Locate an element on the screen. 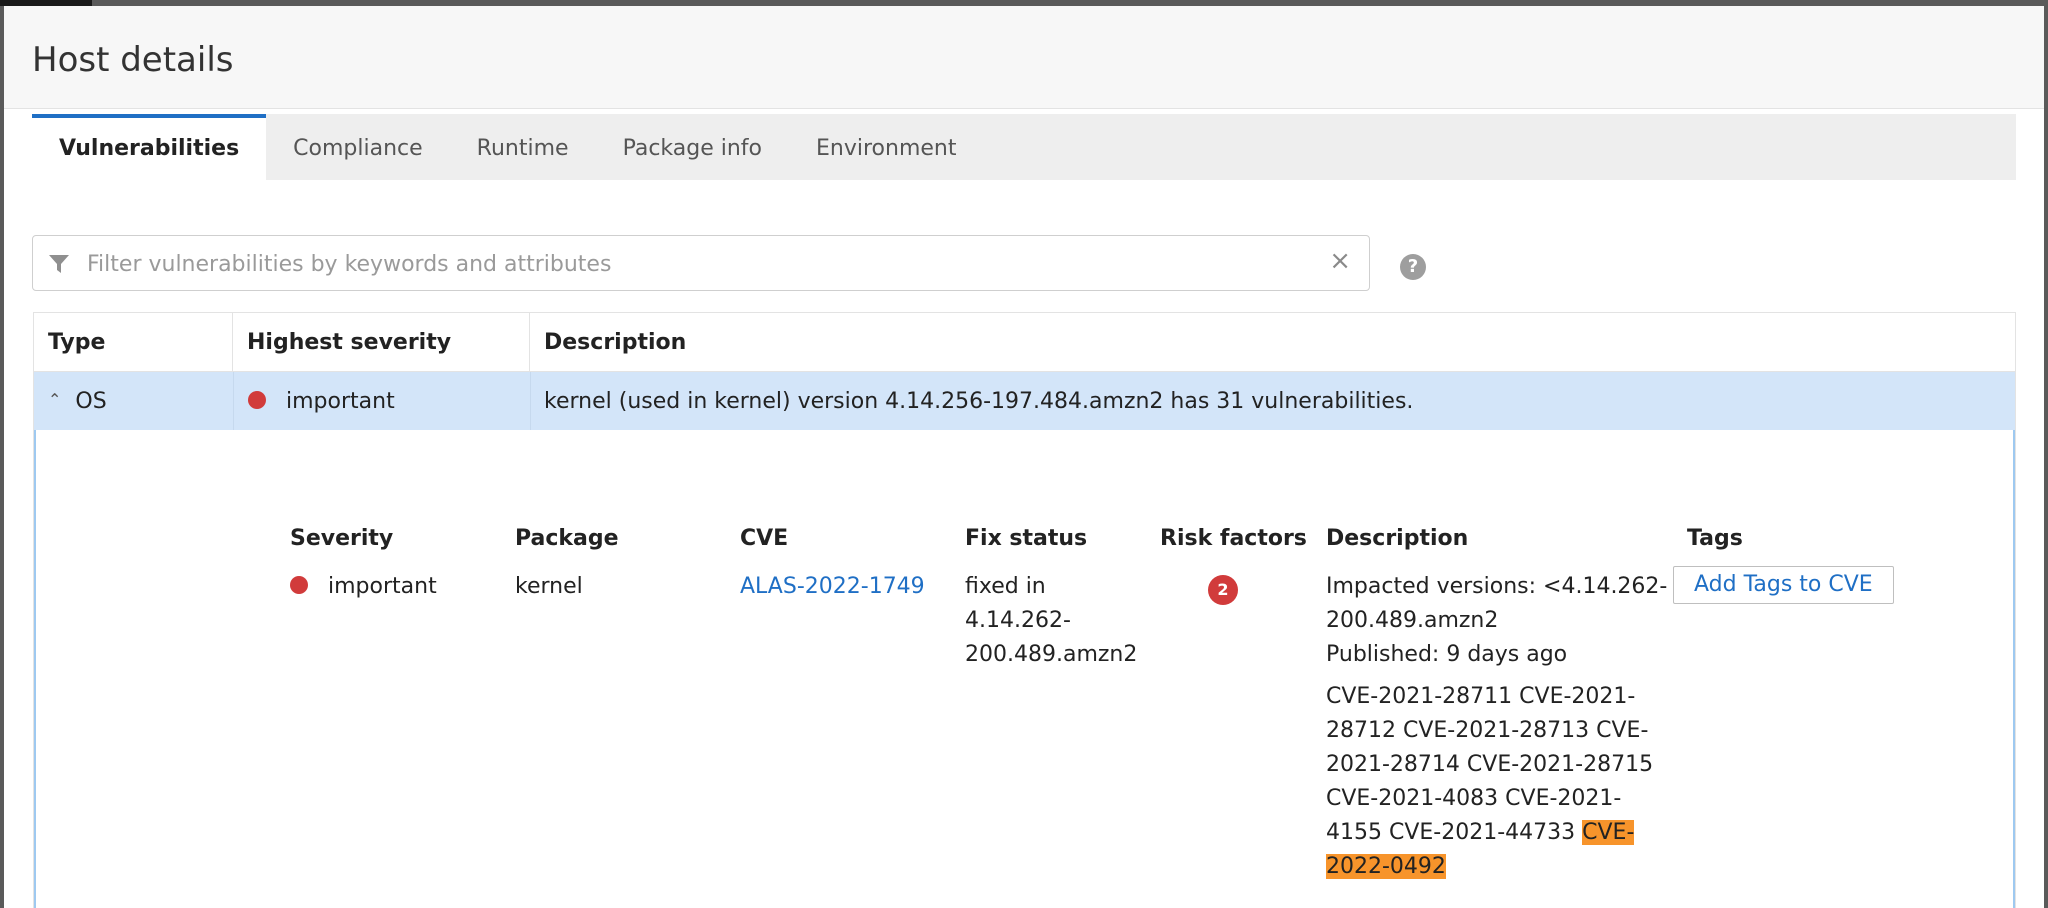 The image size is (2048, 908). chevron-up-icon: ⌃ is located at coordinates (54, 400).